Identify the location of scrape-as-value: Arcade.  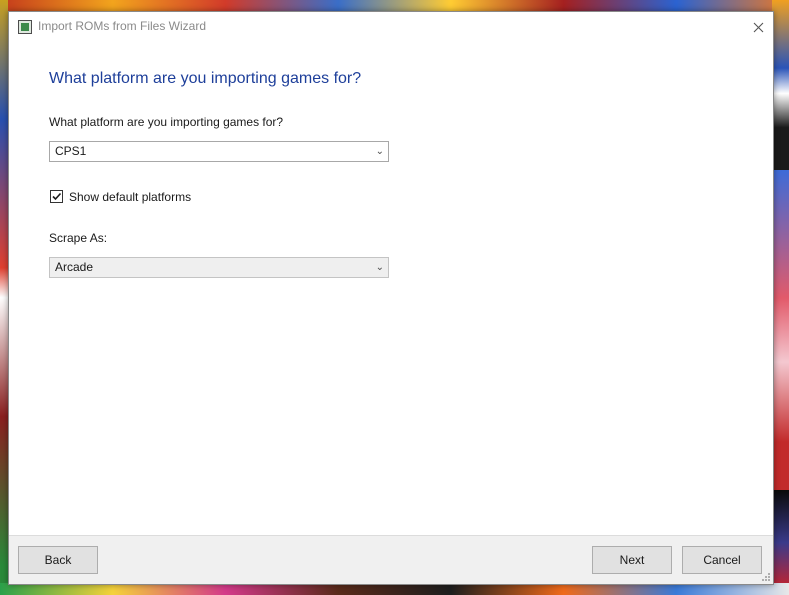
(74, 267).